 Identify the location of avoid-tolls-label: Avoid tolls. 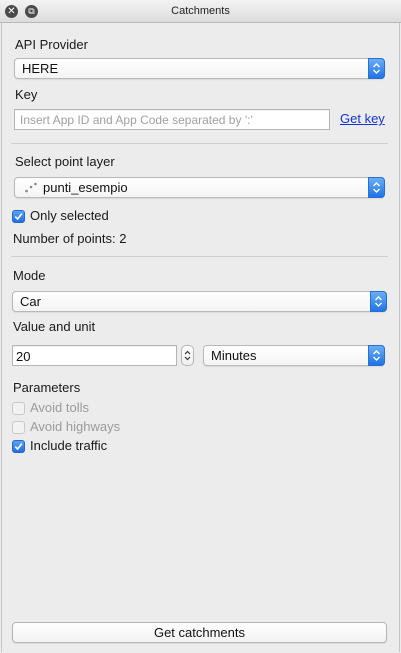
(60, 407).